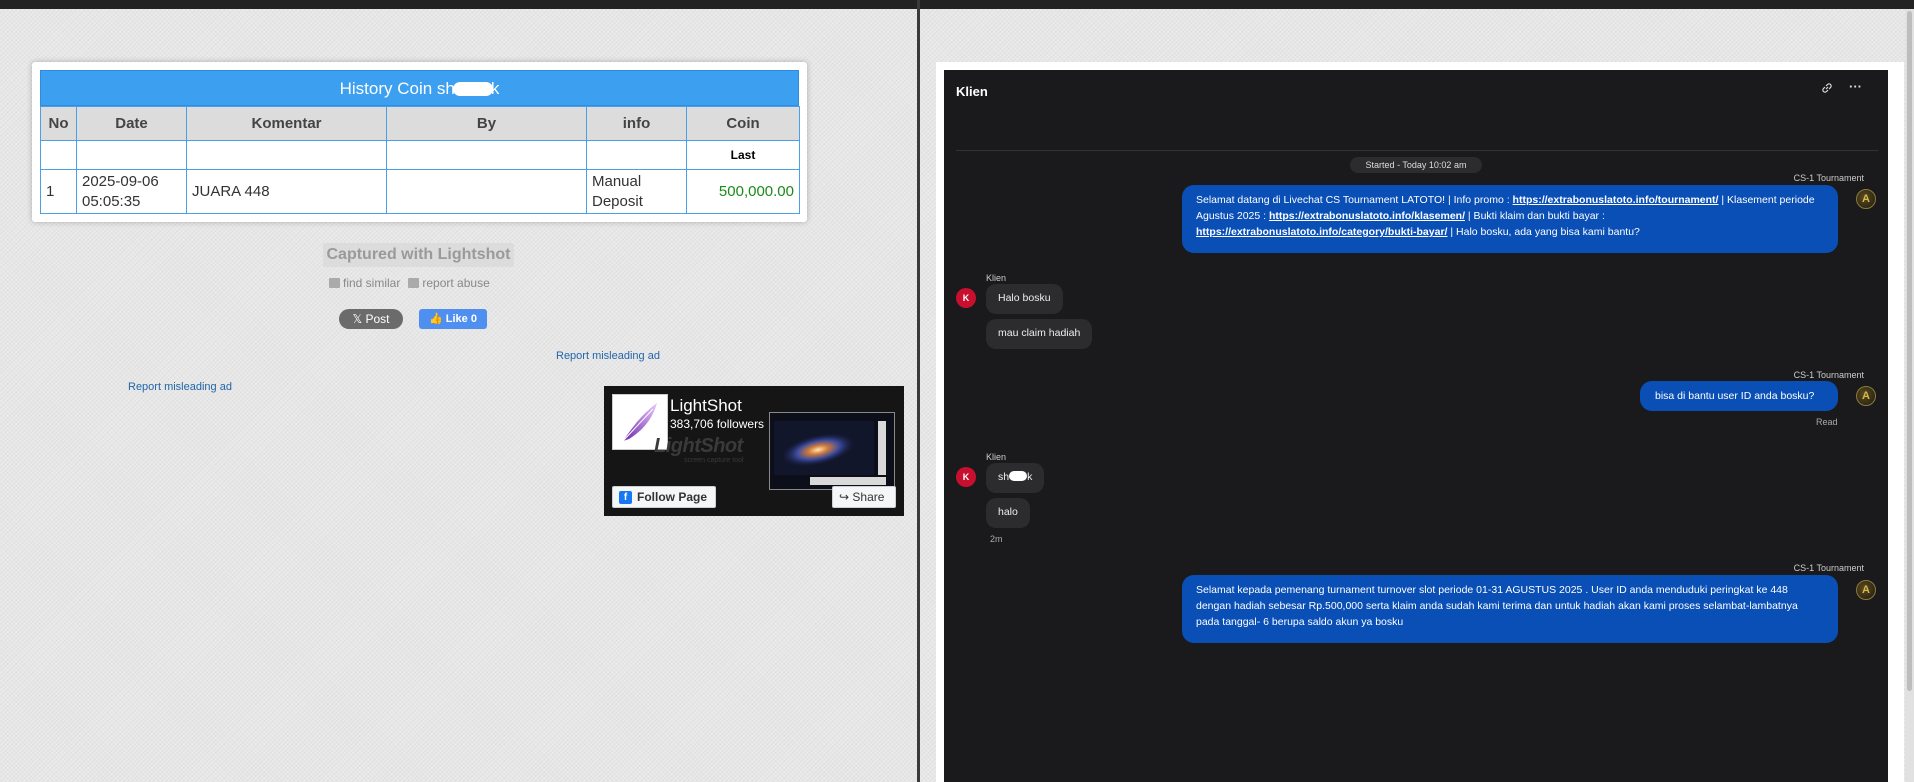 The width and height of the screenshot is (1914, 782). I want to click on follower-count: 383,706 followers, so click(717, 424).